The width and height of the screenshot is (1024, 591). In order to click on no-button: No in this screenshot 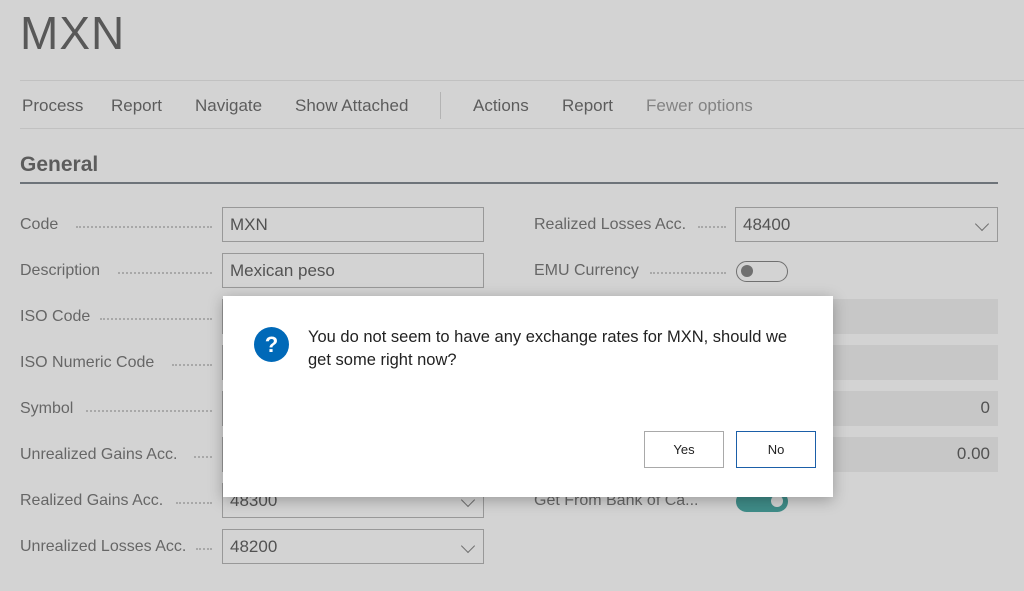, I will do `click(776, 449)`.